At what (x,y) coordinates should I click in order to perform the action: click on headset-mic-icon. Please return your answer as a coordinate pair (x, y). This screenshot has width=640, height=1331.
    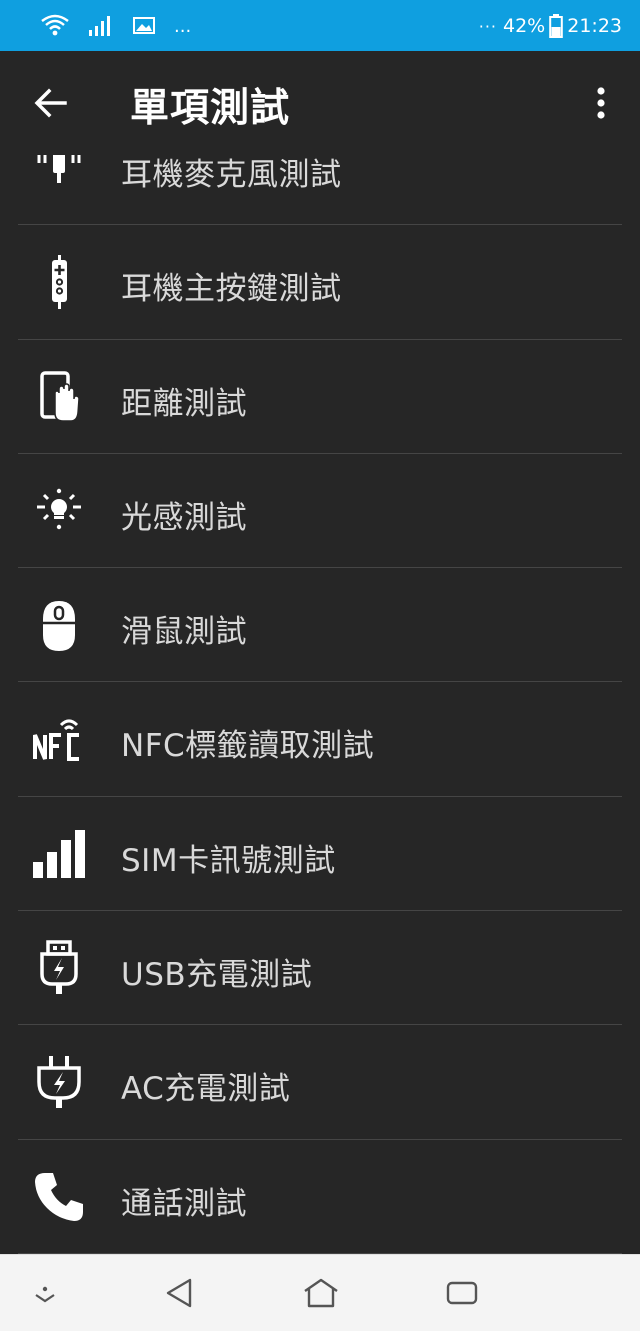
    Looking at the image, I should click on (59, 175).